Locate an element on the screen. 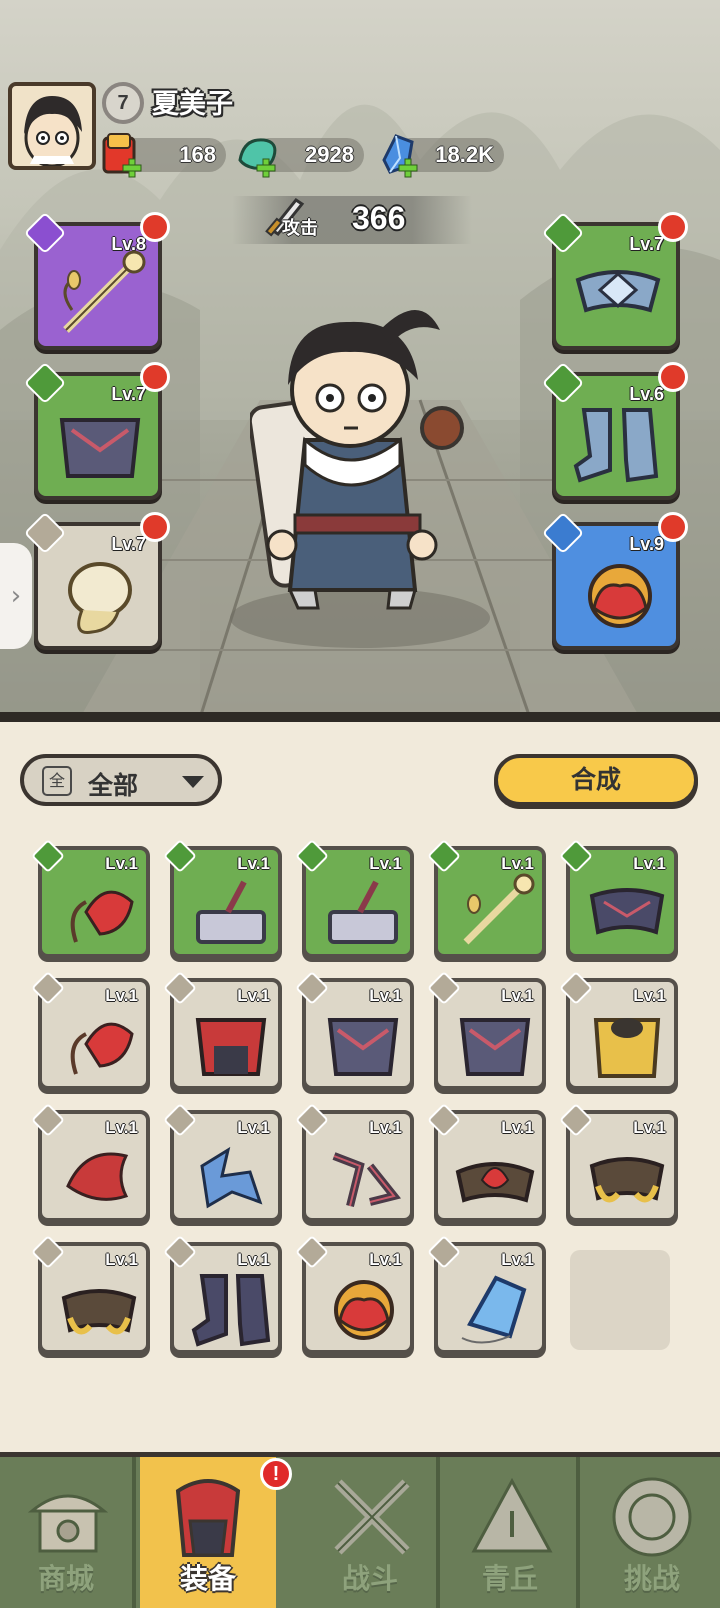 The image size is (720, 1608). equipped-belt-slot: Lv.7 is located at coordinates (614, 280).